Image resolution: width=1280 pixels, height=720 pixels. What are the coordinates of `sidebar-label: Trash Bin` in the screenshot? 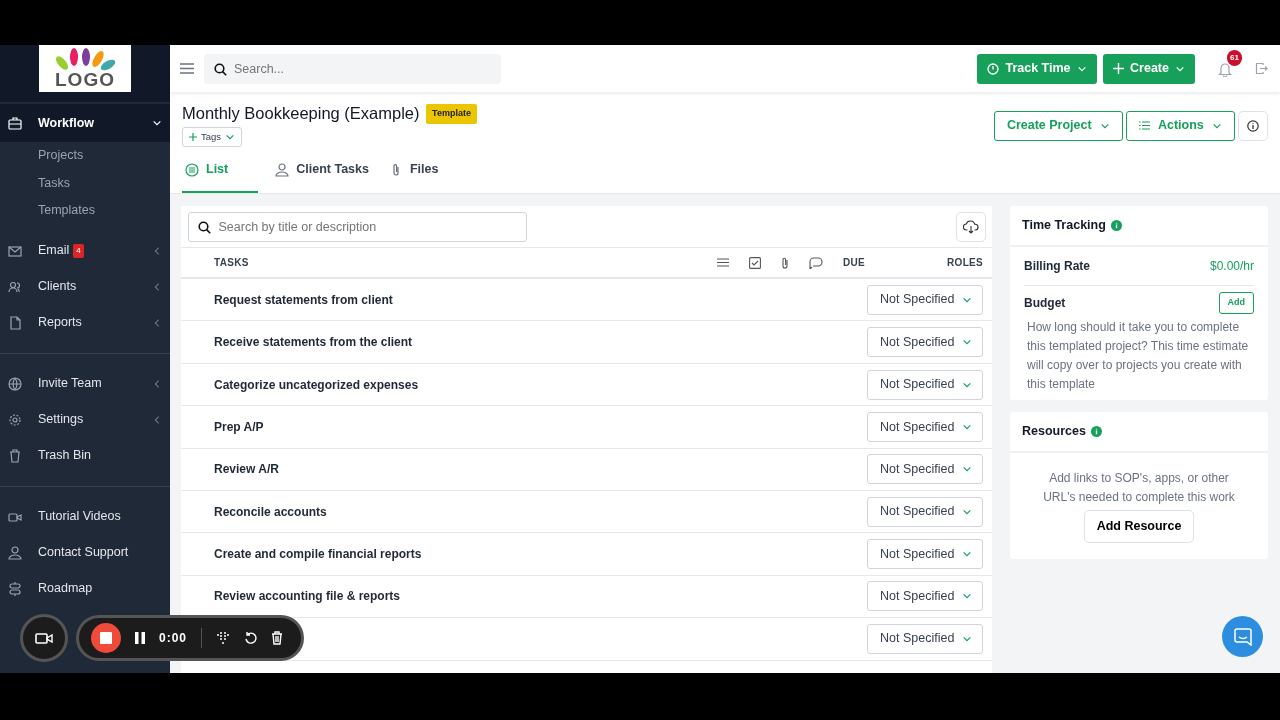 It's located at (65, 456).